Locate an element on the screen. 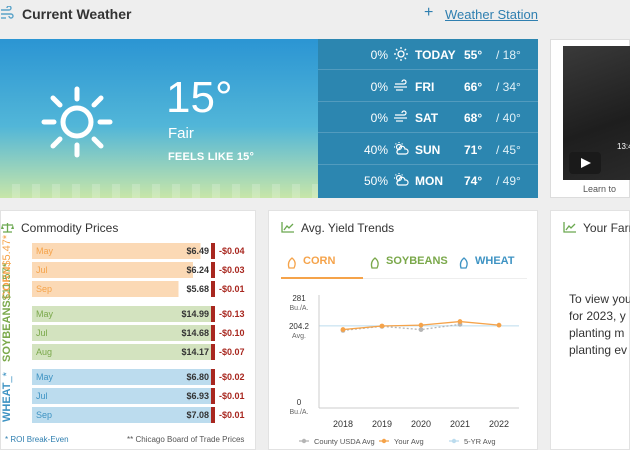  legend-label: County USDA Avg is located at coordinates (344, 441).